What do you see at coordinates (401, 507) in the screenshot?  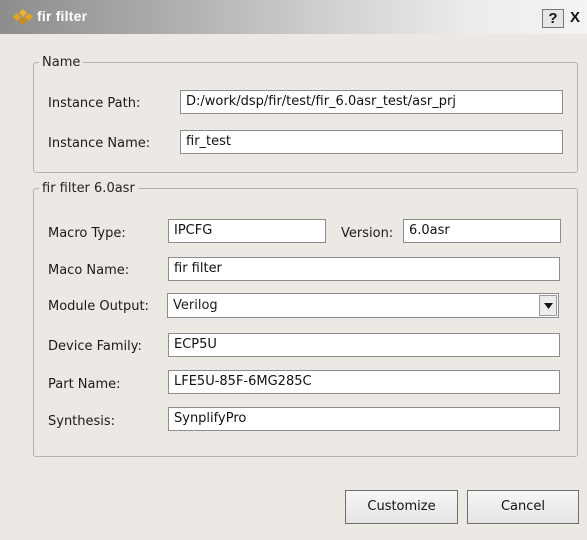 I see `customize-button: Customize` at bounding box center [401, 507].